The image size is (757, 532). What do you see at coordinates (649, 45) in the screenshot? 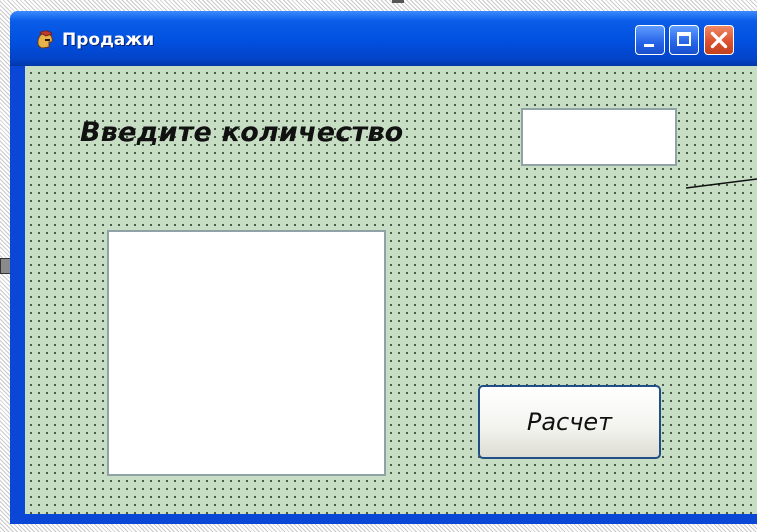
I see `minimize-icon` at bounding box center [649, 45].